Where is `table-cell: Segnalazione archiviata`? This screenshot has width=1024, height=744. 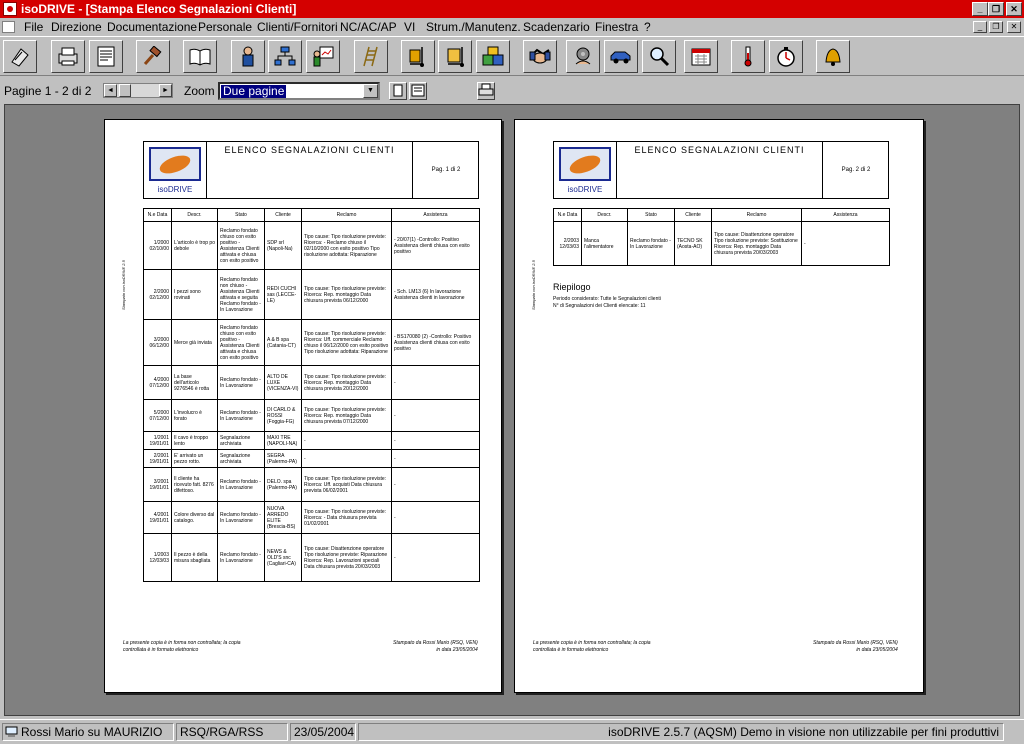
table-cell: Segnalazione archiviata is located at coordinates (241, 458).